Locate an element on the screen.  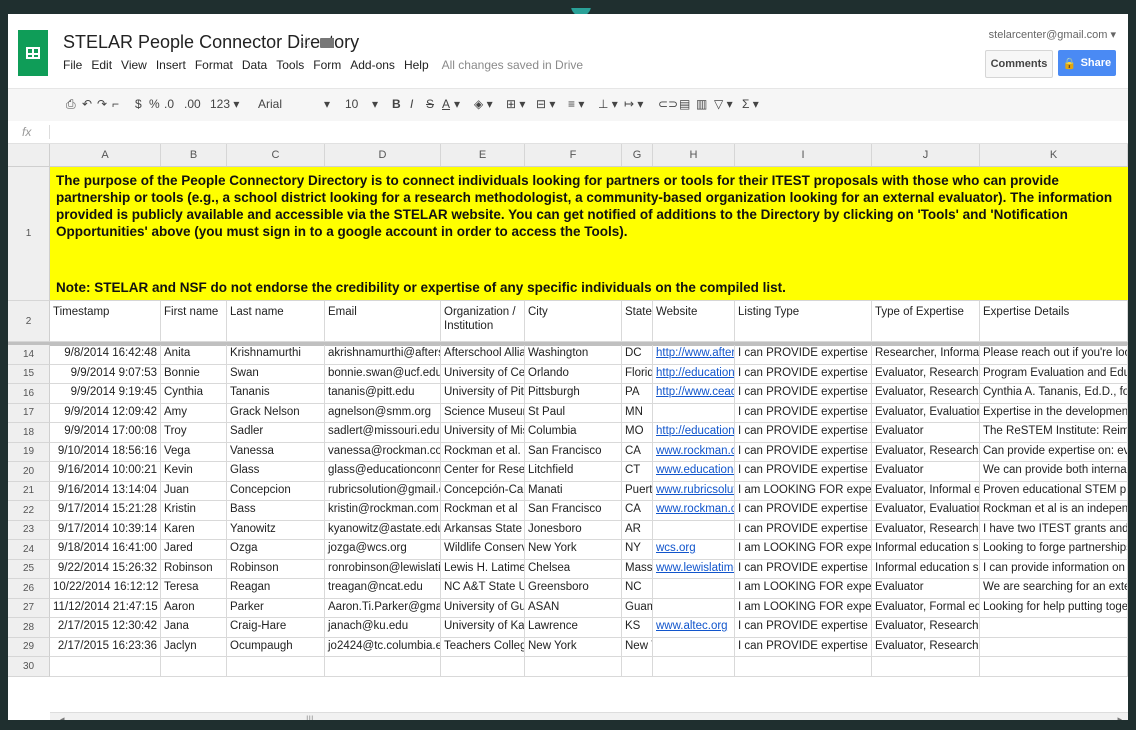
cell-organization: Rockman et al. is located at coordinates (483, 452).